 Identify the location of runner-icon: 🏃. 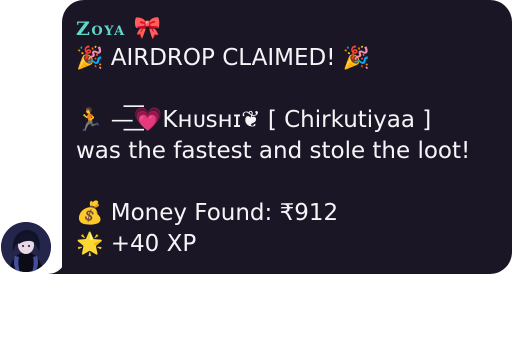
(90, 120).